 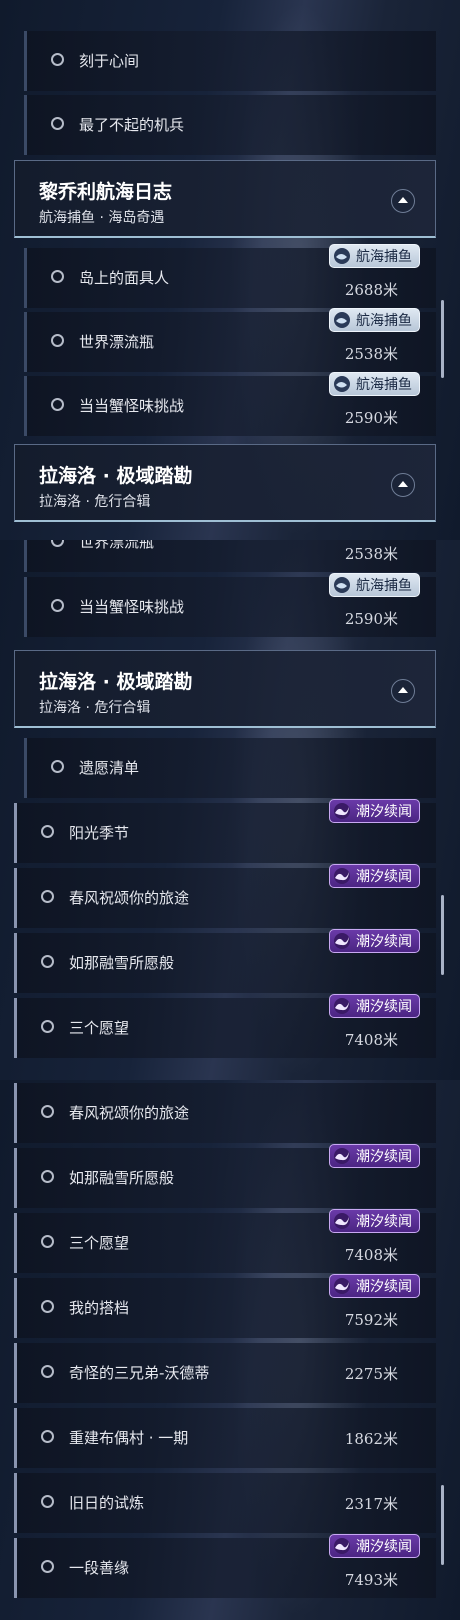 I want to click on quest-label: 重建布偶村 · 一期, so click(x=129, y=1438).